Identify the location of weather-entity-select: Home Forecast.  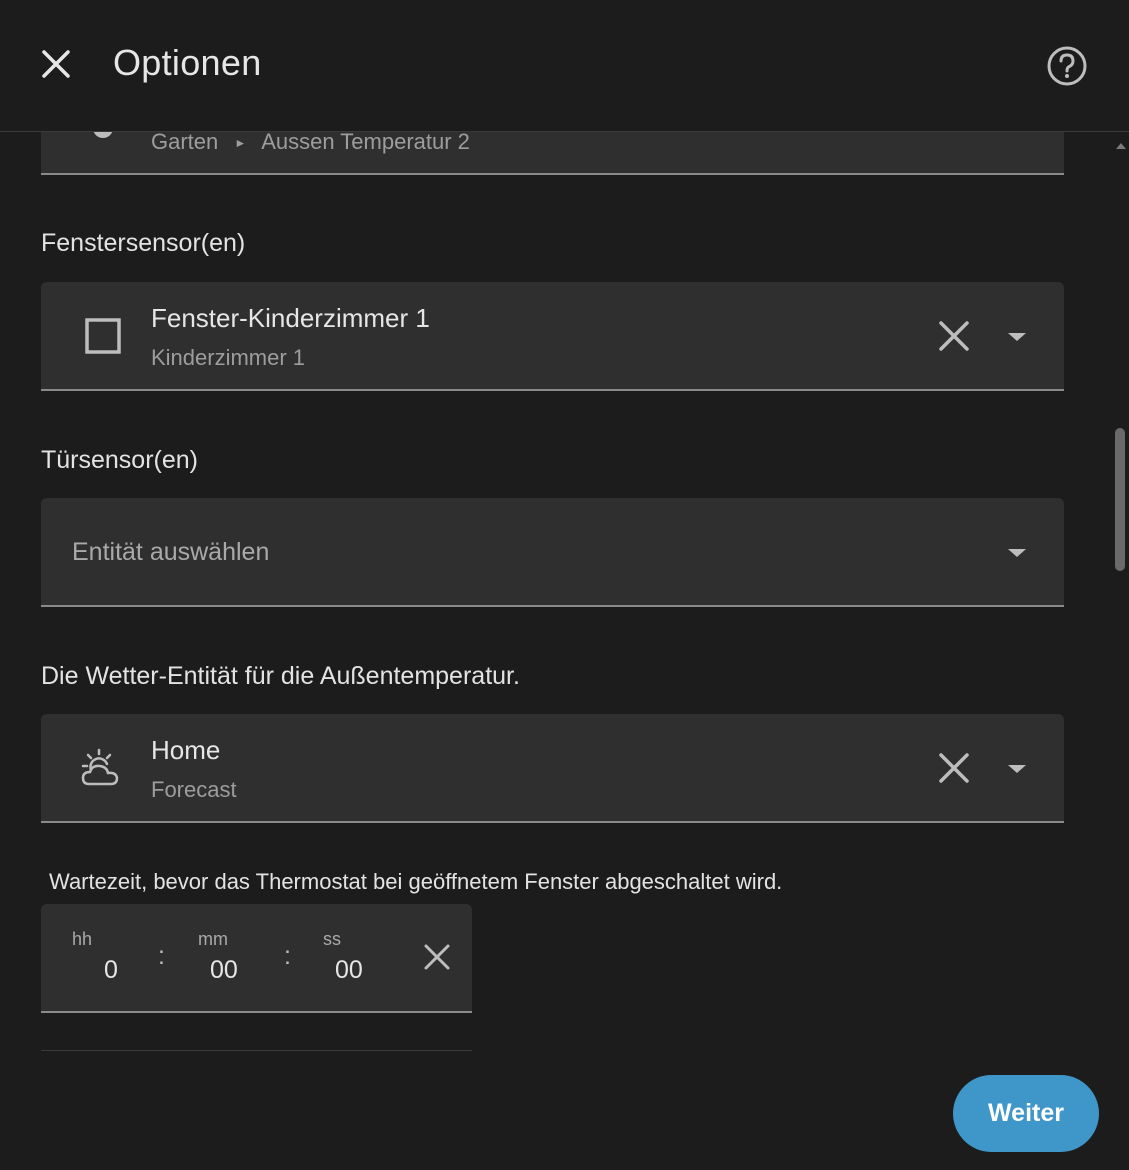
(552, 768).